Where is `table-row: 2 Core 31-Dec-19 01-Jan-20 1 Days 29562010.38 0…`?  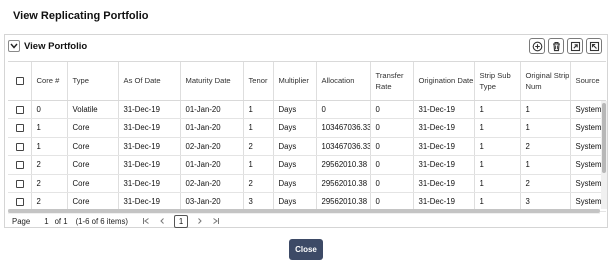
table-row: 2 Core 31-Dec-19 01-Jan-20 1 Days 29562010.38 0… is located at coordinates (307, 165).